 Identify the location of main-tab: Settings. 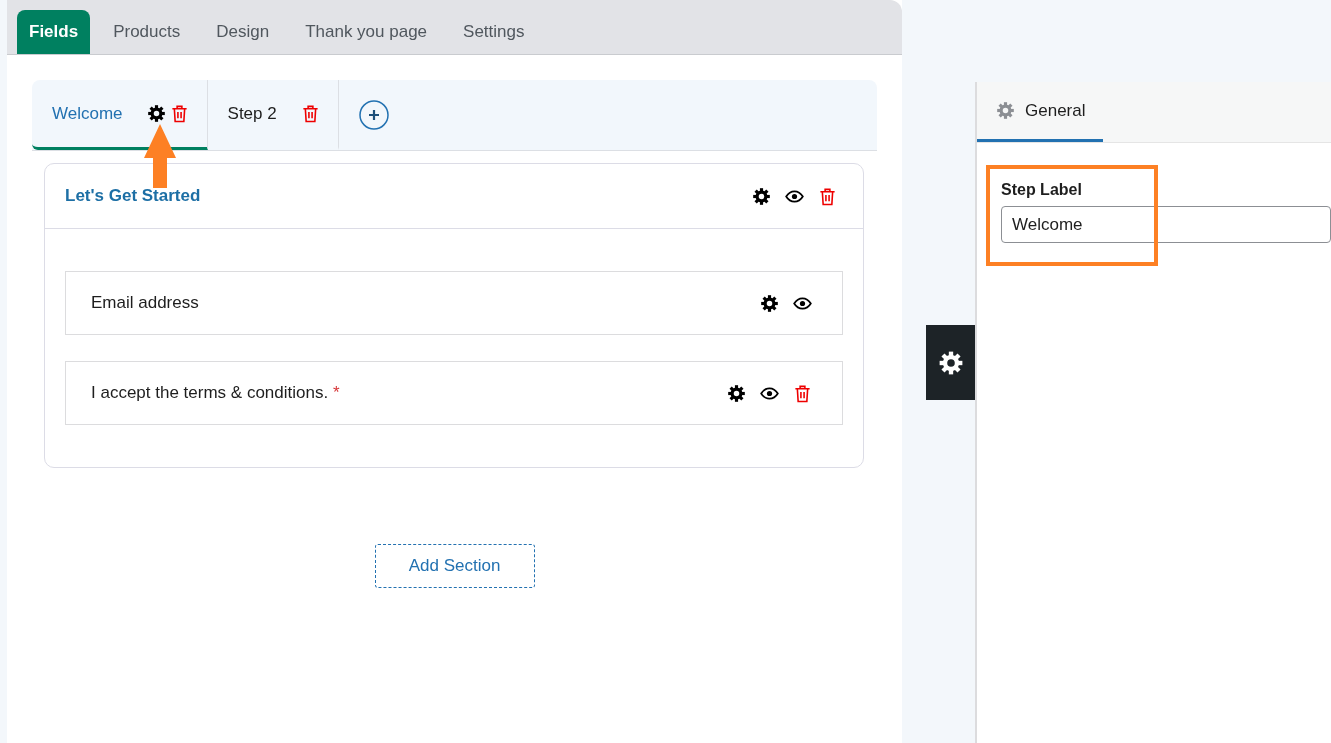
(494, 32).